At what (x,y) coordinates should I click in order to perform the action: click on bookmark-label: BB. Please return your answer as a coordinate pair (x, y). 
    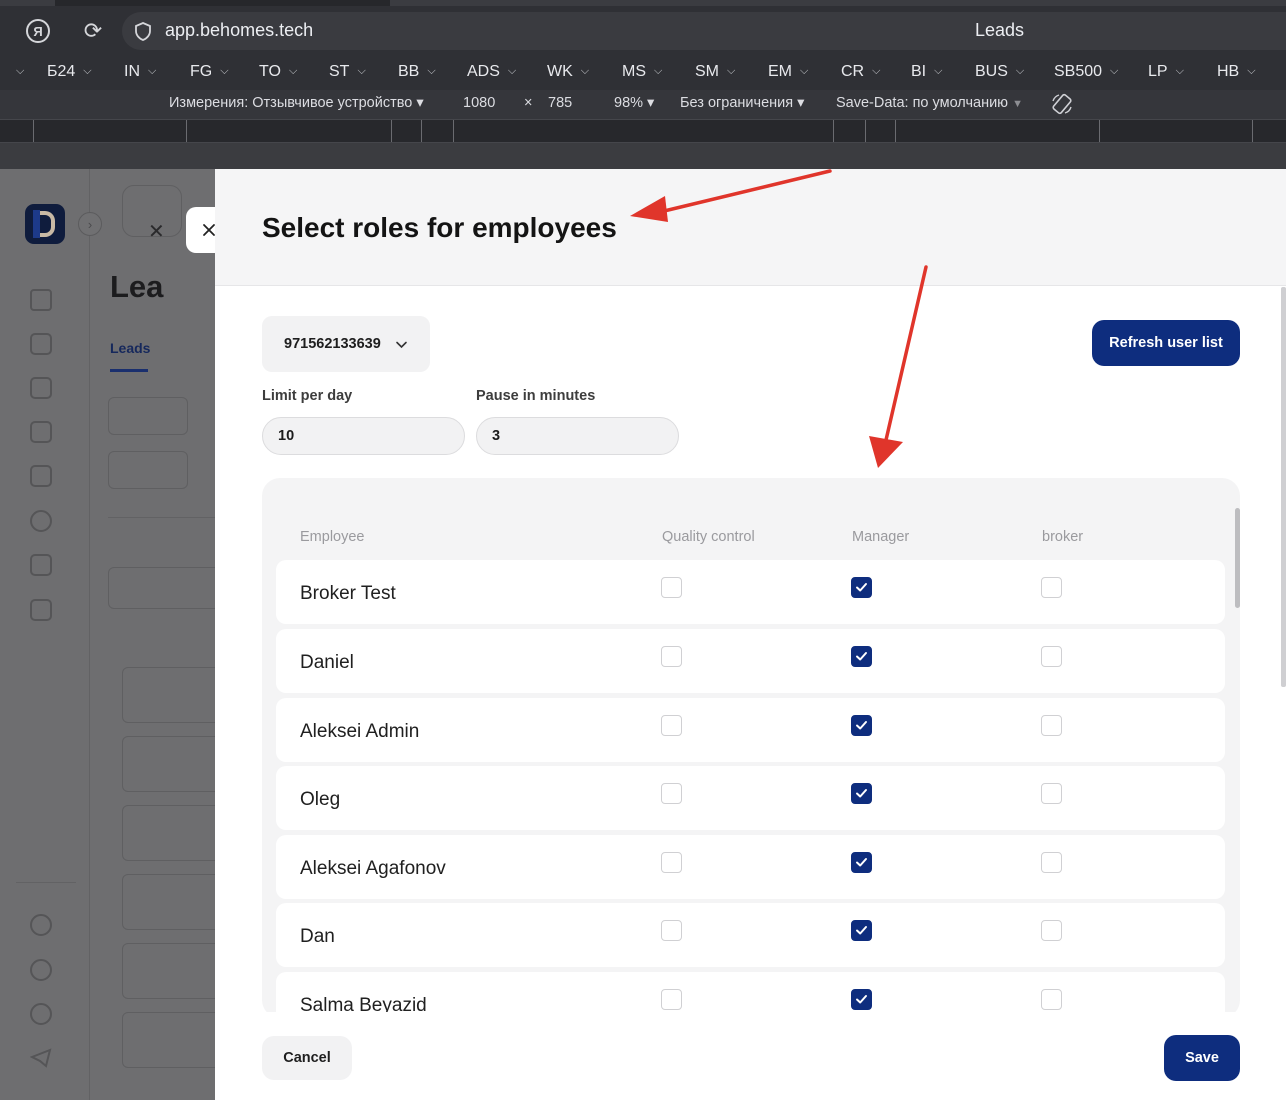
    Looking at the image, I should click on (409, 71).